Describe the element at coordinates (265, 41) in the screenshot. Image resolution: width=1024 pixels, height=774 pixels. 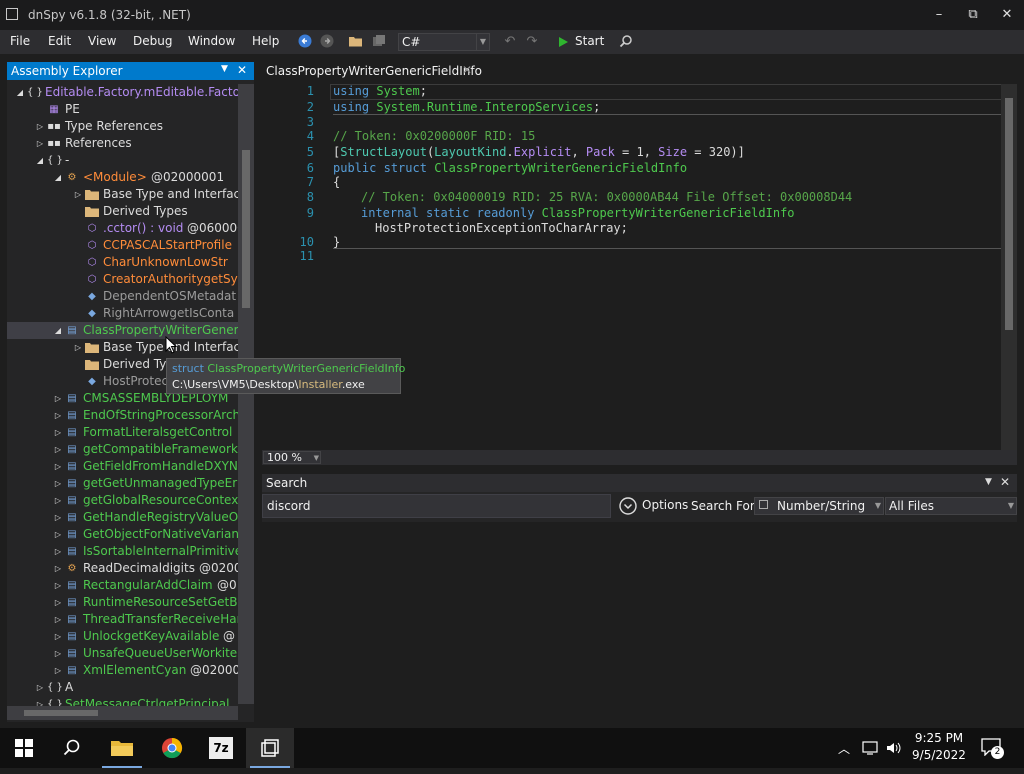
I see `menu-help: Help` at that location.